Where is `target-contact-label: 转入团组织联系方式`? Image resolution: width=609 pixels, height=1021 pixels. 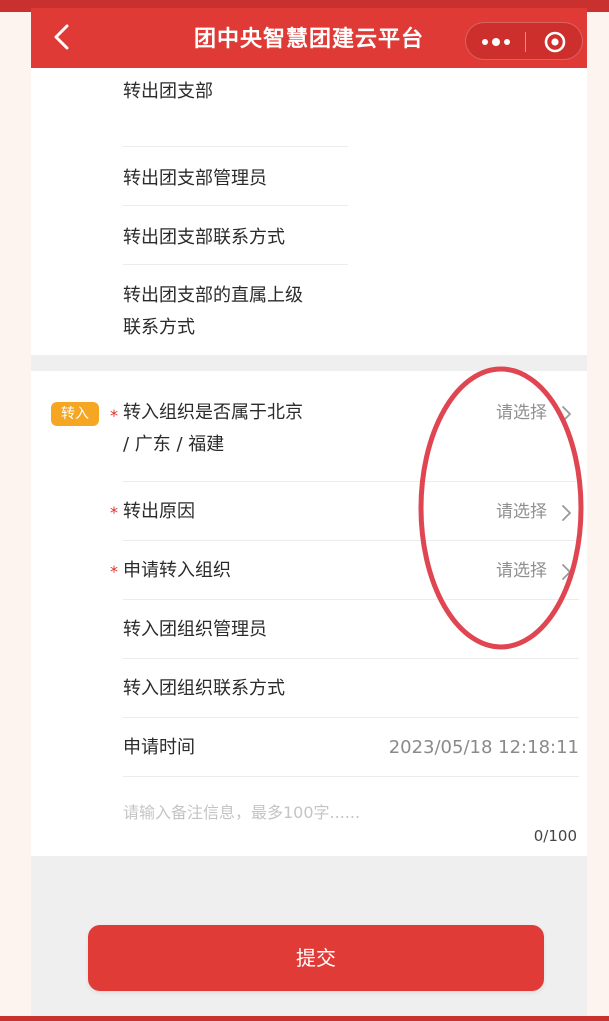 target-contact-label: 转入团组织联系方式 is located at coordinates (204, 688).